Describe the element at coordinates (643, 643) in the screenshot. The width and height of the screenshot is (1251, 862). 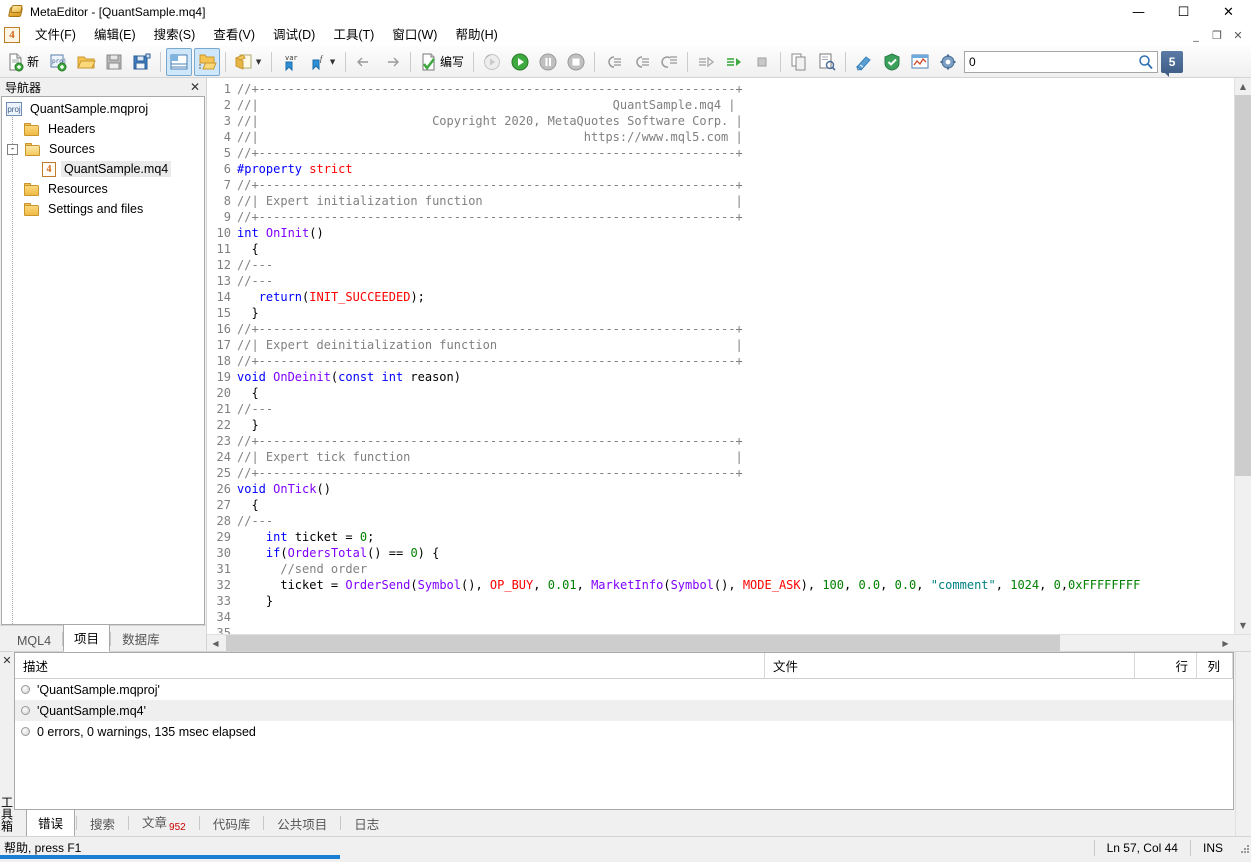
I see `hscroll-thumb` at that location.